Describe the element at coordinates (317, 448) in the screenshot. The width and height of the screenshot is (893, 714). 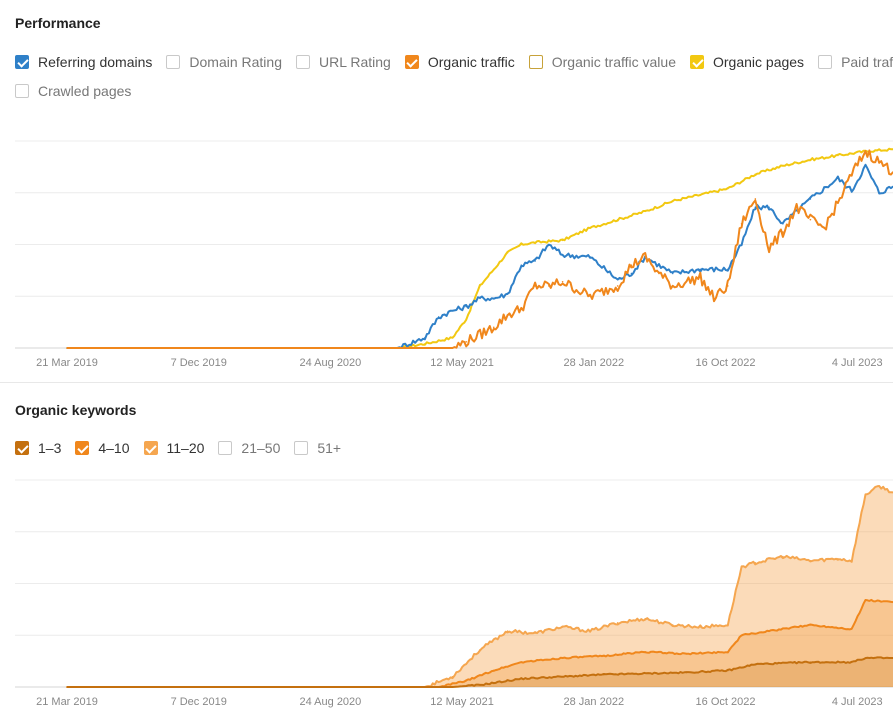
I see `legend-toggle-51: 51+` at that location.